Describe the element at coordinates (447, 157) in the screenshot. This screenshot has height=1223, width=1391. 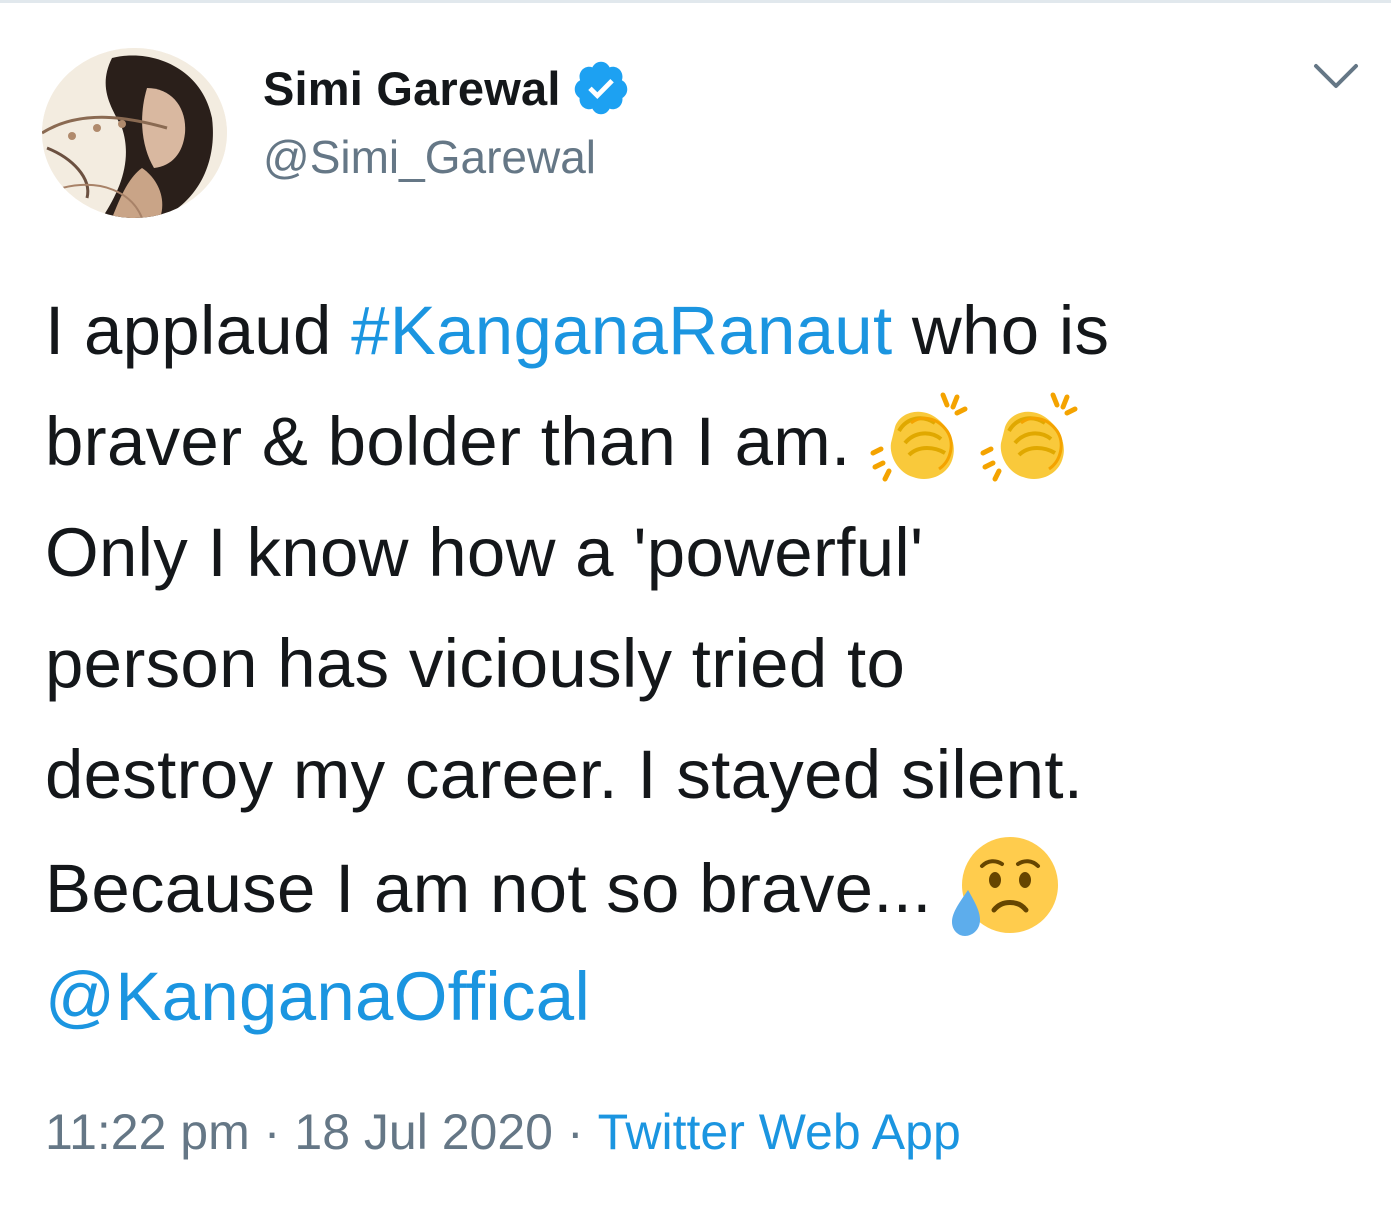
I see `user-handle: @Simi_Garewal` at that location.